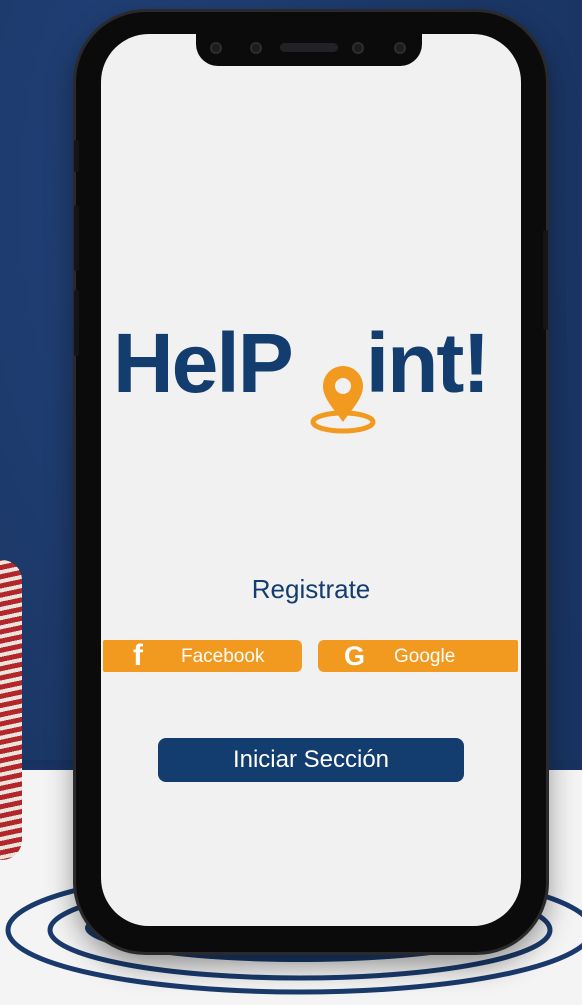 The width and height of the screenshot is (582, 1005). Describe the element at coordinates (203, 363) in the screenshot. I see `logo-text-left: HelP` at that location.